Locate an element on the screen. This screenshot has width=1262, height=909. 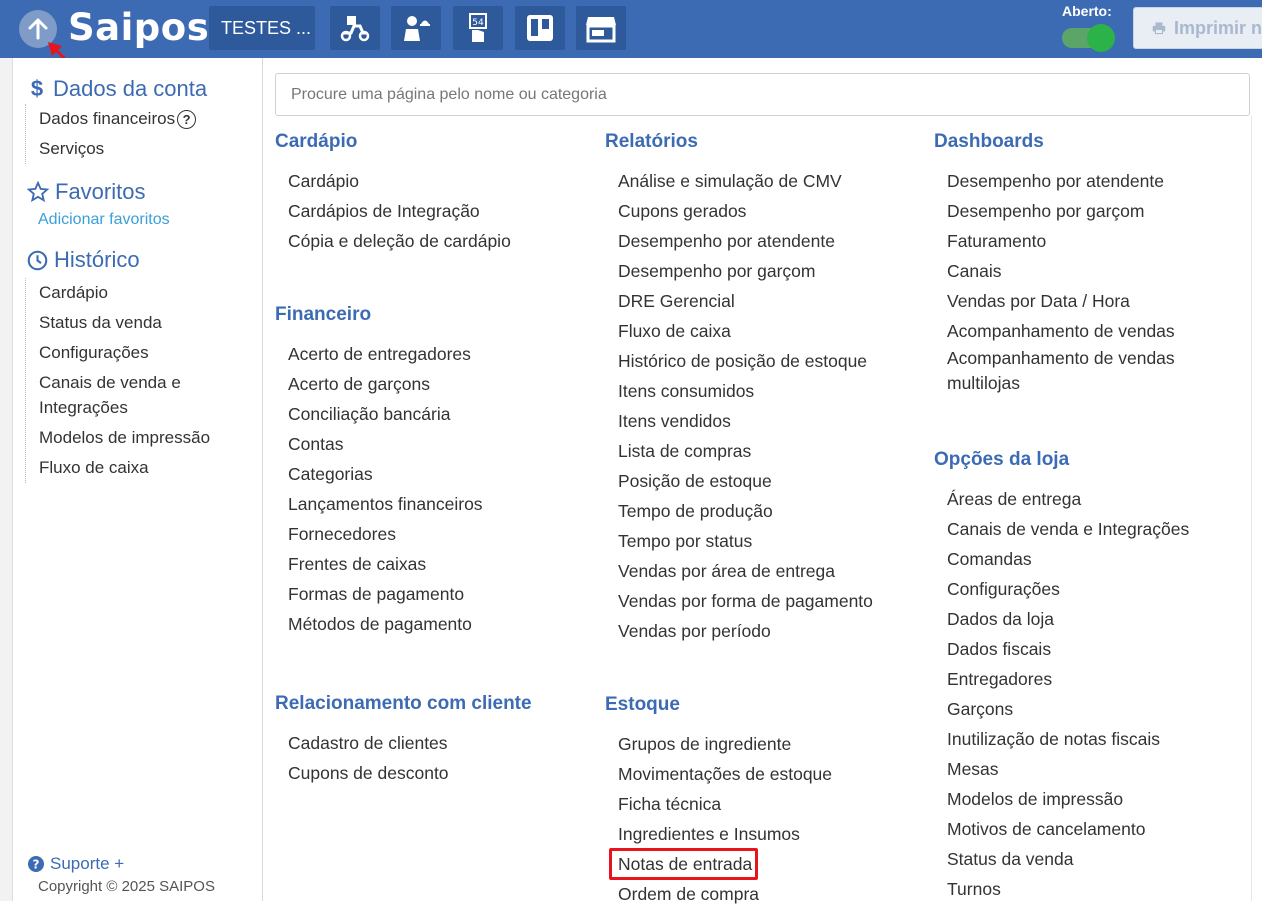
menu-link: Garçons is located at coordinates (1095, 709).